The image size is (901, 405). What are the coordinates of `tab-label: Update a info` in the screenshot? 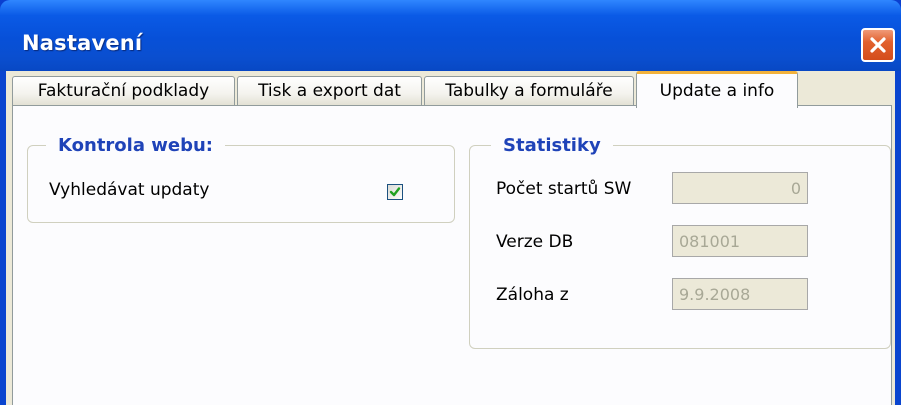 It's located at (717, 91).